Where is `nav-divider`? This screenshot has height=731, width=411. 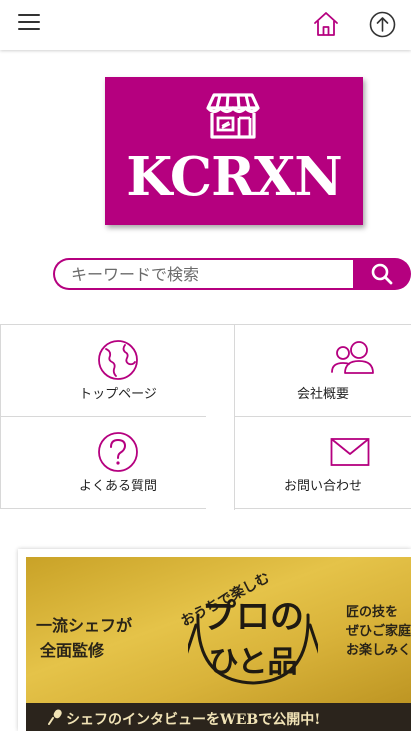
nav-divider is located at coordinates (234, 417).